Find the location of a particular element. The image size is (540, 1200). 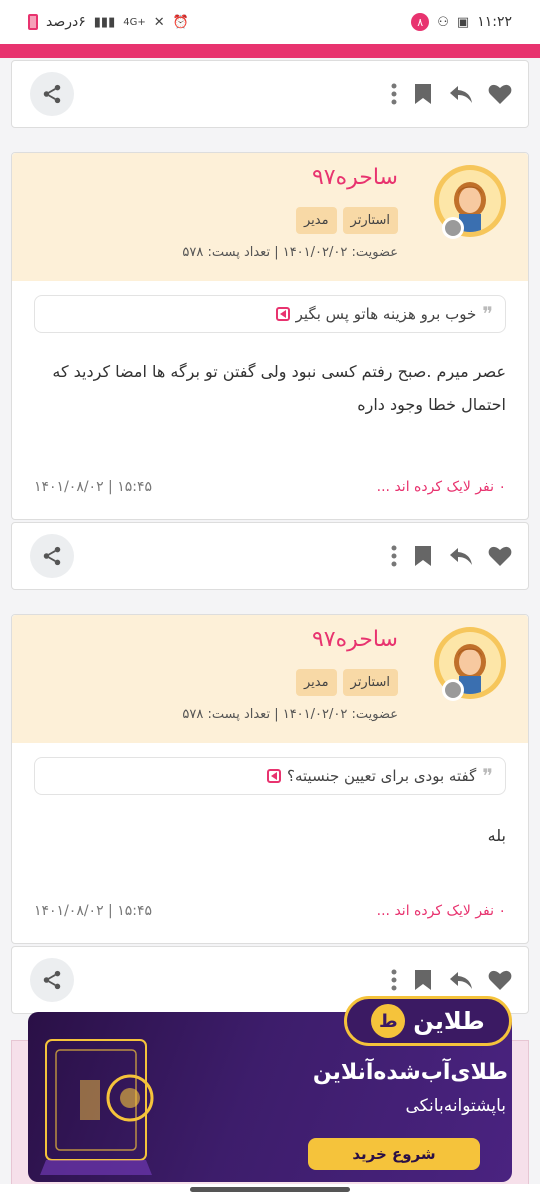

quote-text: خوب برو هزینه هاتو پس بگیر is located at coordinates (386, 314).